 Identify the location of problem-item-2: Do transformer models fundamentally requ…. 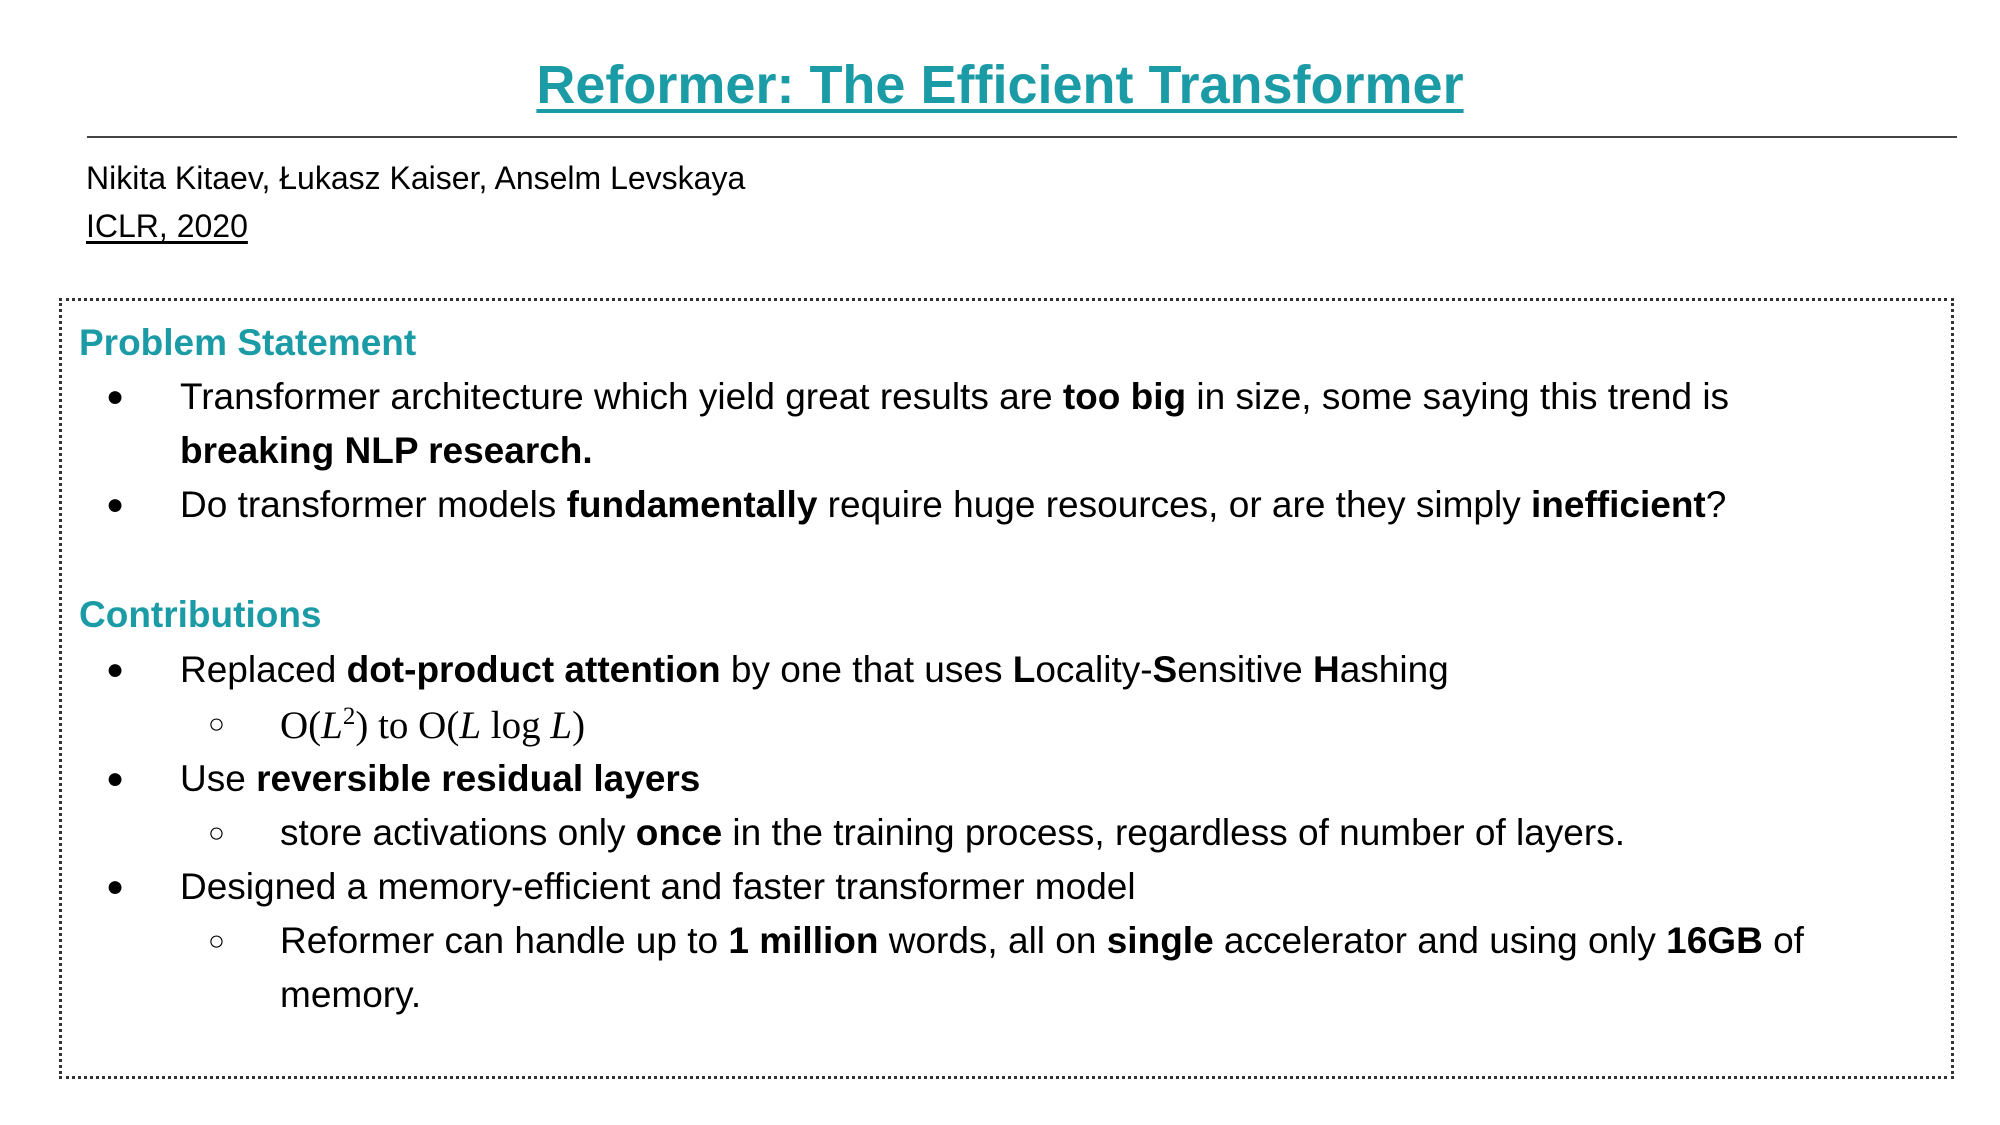
(953, 504).